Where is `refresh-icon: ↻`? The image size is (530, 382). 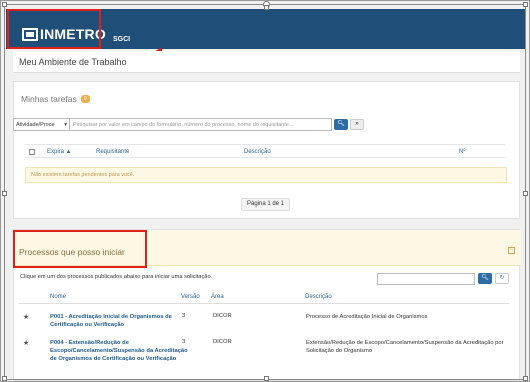
refresh-icon: ↻ is located at coordinates (502, 278).